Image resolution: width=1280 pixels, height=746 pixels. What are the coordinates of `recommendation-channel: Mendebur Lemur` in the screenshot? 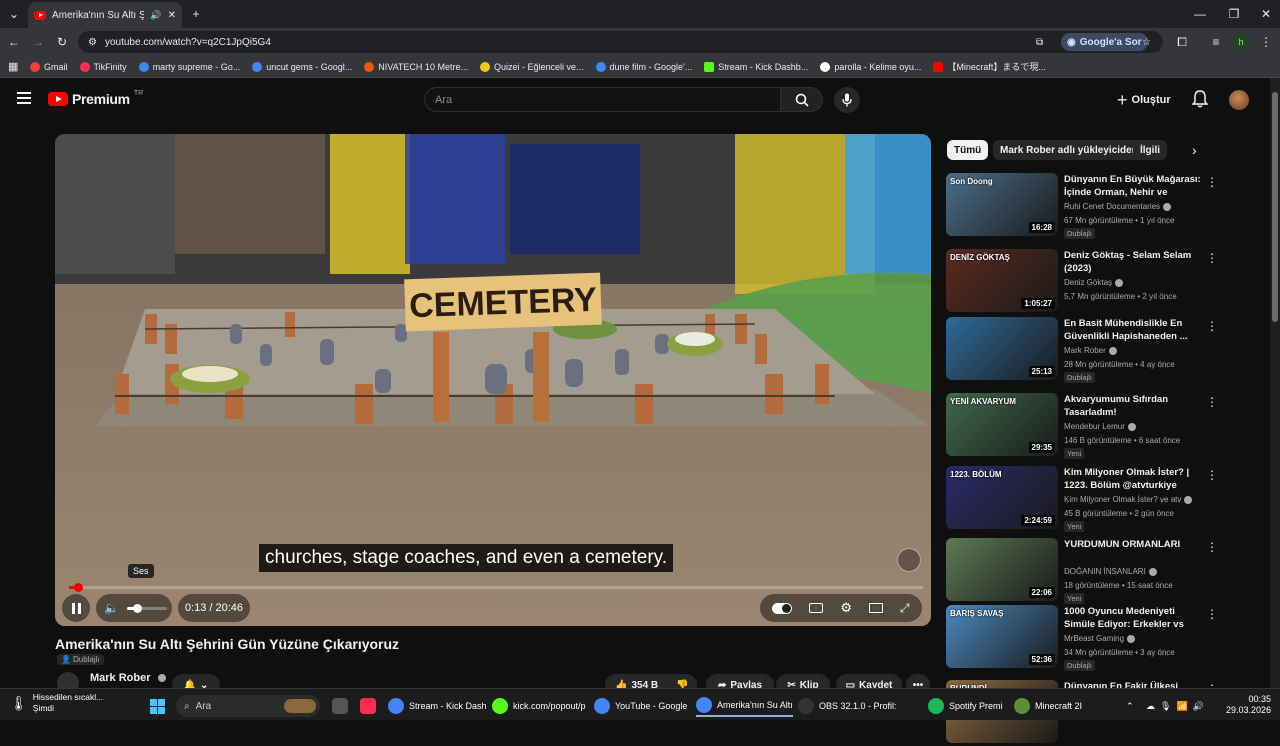 It's located at (1100, 426).